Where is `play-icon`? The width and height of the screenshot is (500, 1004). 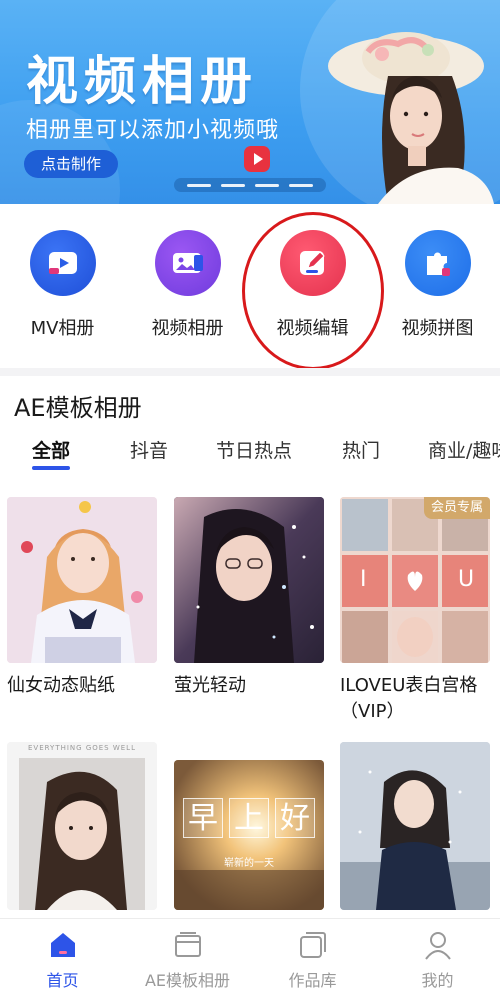 play-icon is located at coordinates (257, 159).